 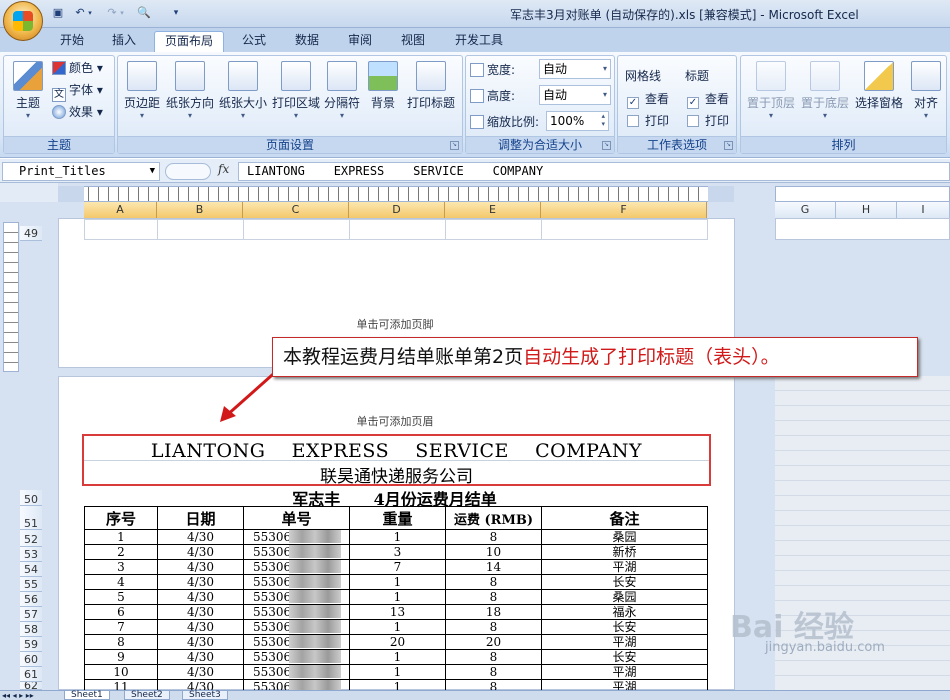 I want to click on column-header-g: G, so click(x=805, y=210).